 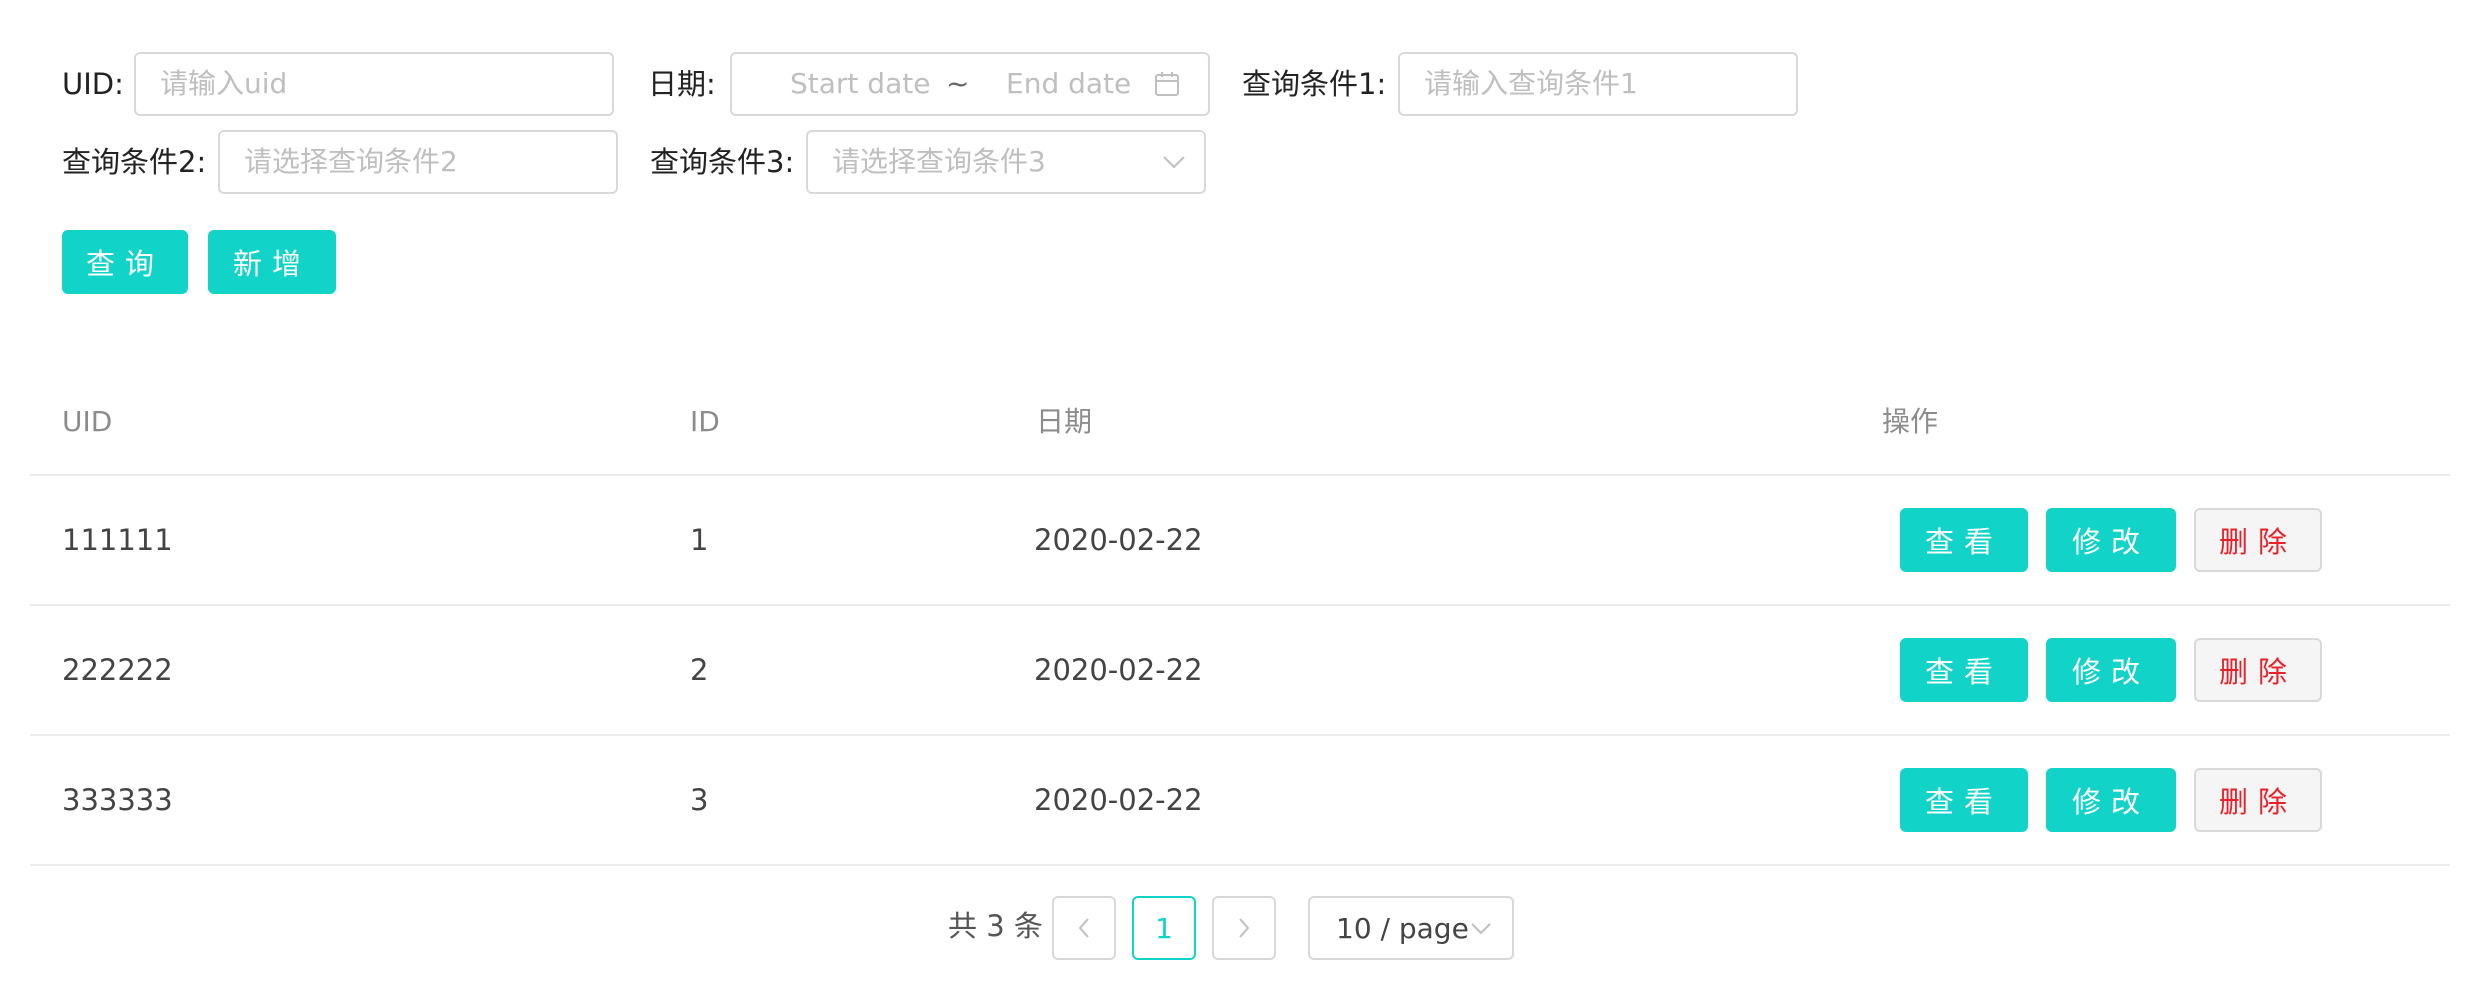 I want to click on query-button: 查询, so click(x=125, y=262).